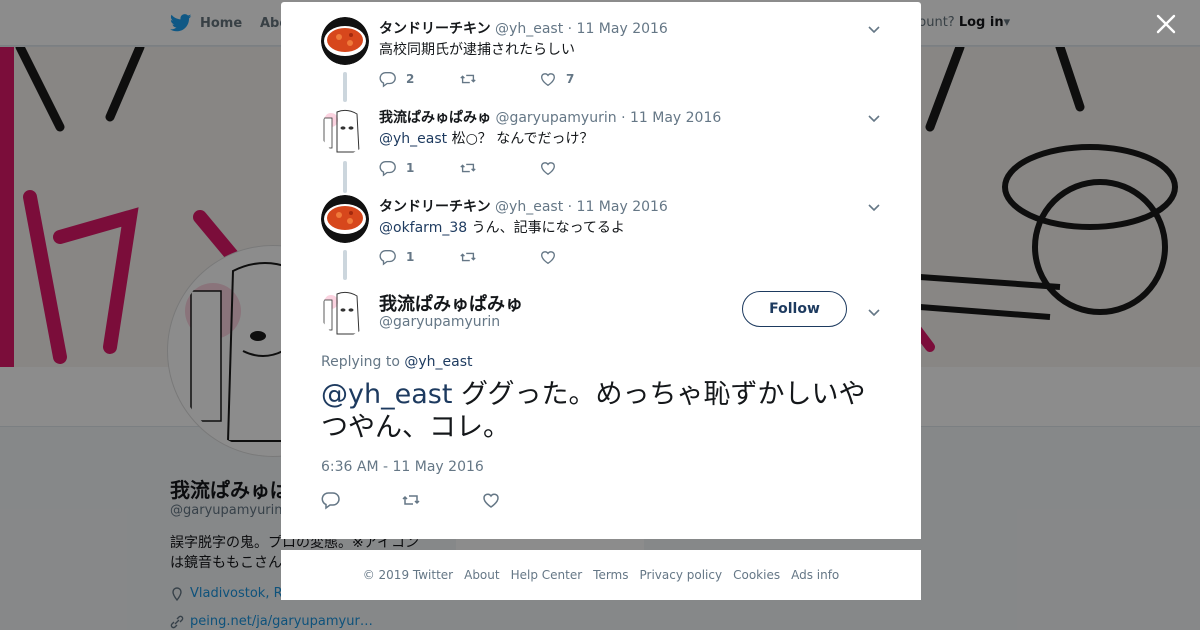 The image size is (1200, 630). What do you see at coordinates (419, 79) in the screenshot?
I see `reply-button: 2` at bounding box center [419, 79].